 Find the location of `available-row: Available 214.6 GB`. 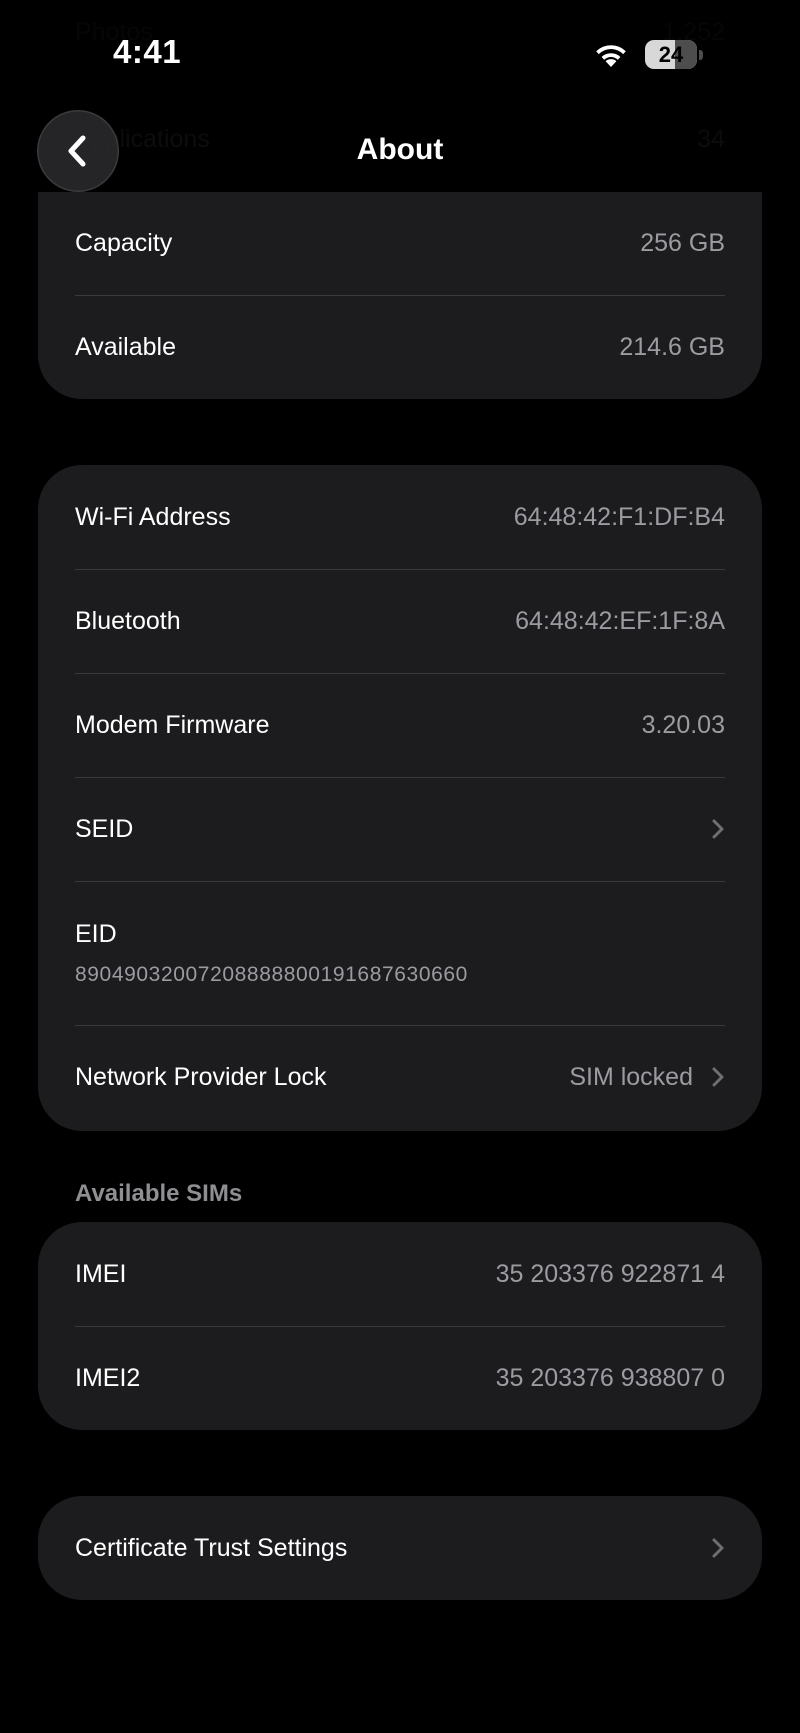

available-row: Available 214.6 GB is located at coordinates (400, 347).